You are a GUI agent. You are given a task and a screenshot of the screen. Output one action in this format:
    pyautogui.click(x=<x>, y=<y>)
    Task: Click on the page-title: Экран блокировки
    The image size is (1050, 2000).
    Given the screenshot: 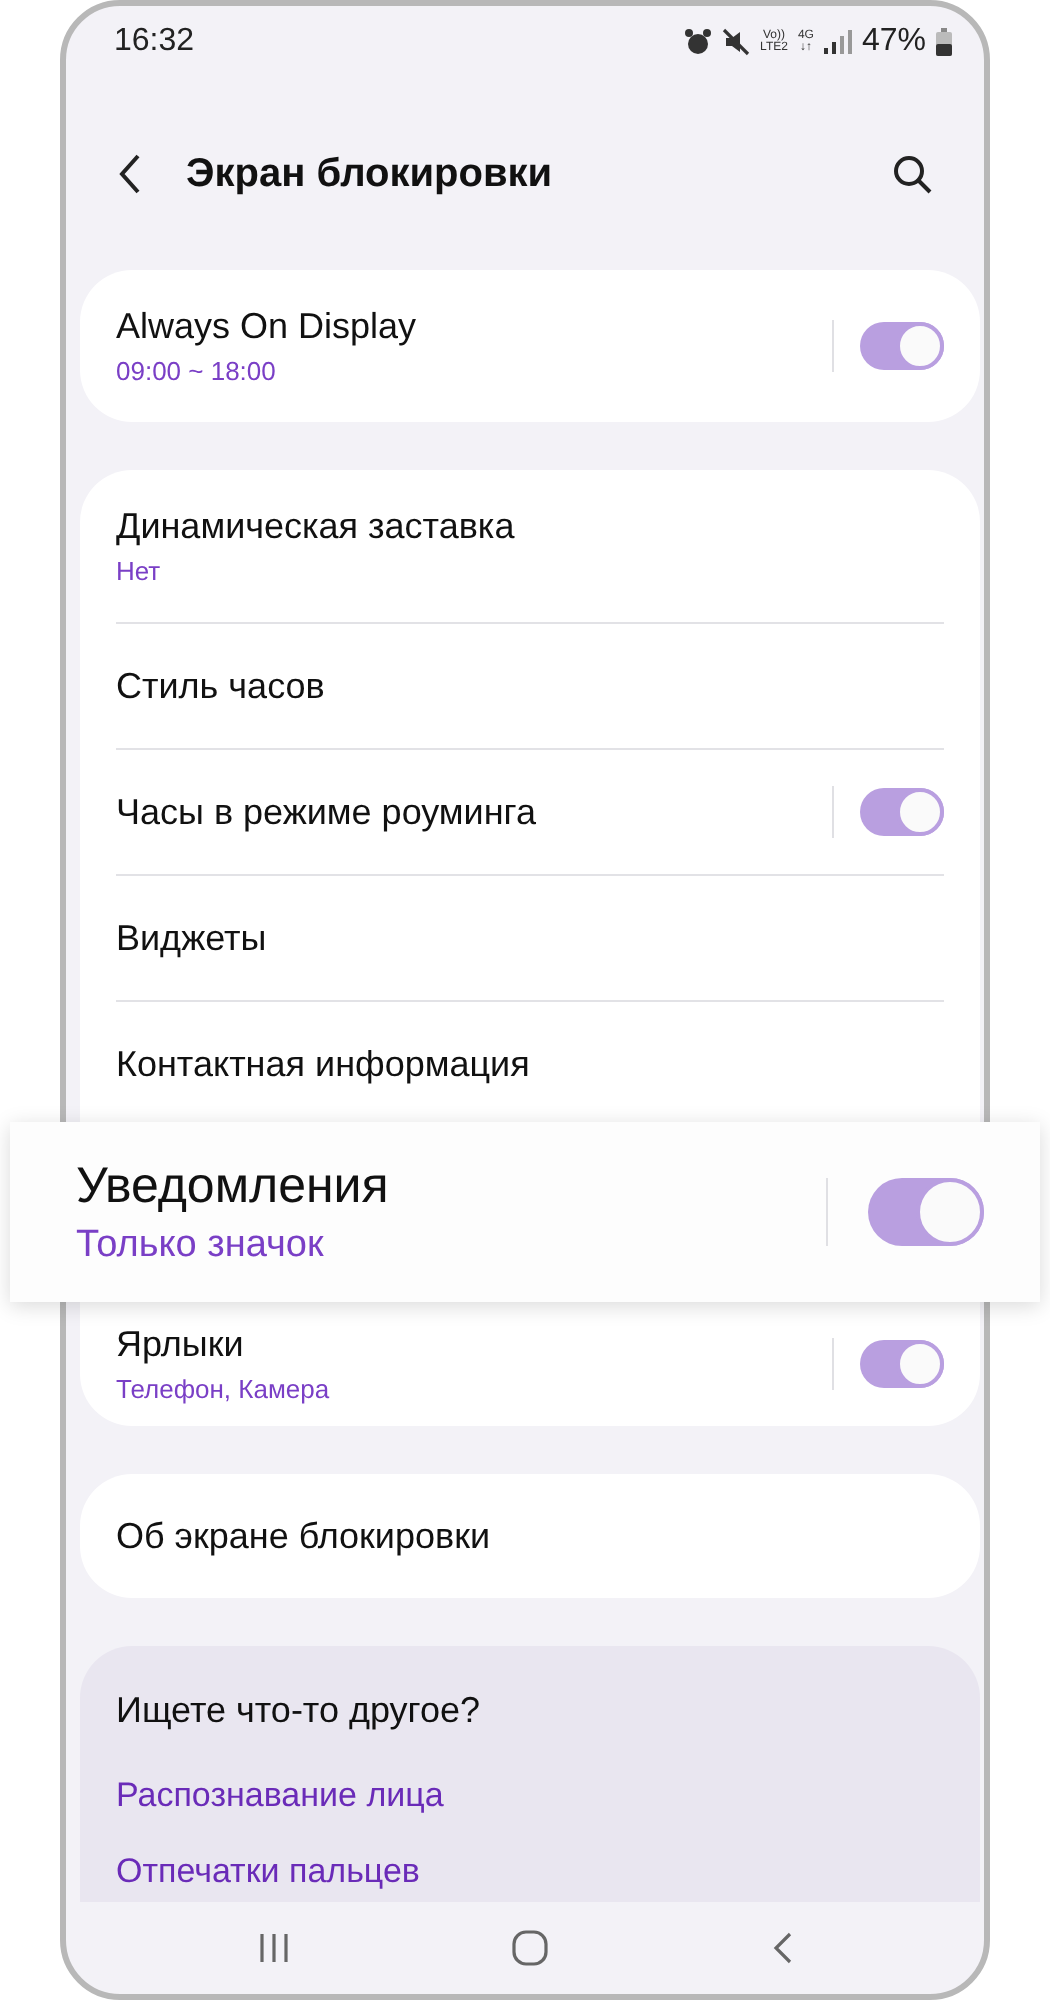 What is the action you would take?
    pyautogui.click(x=369, y=174)
    